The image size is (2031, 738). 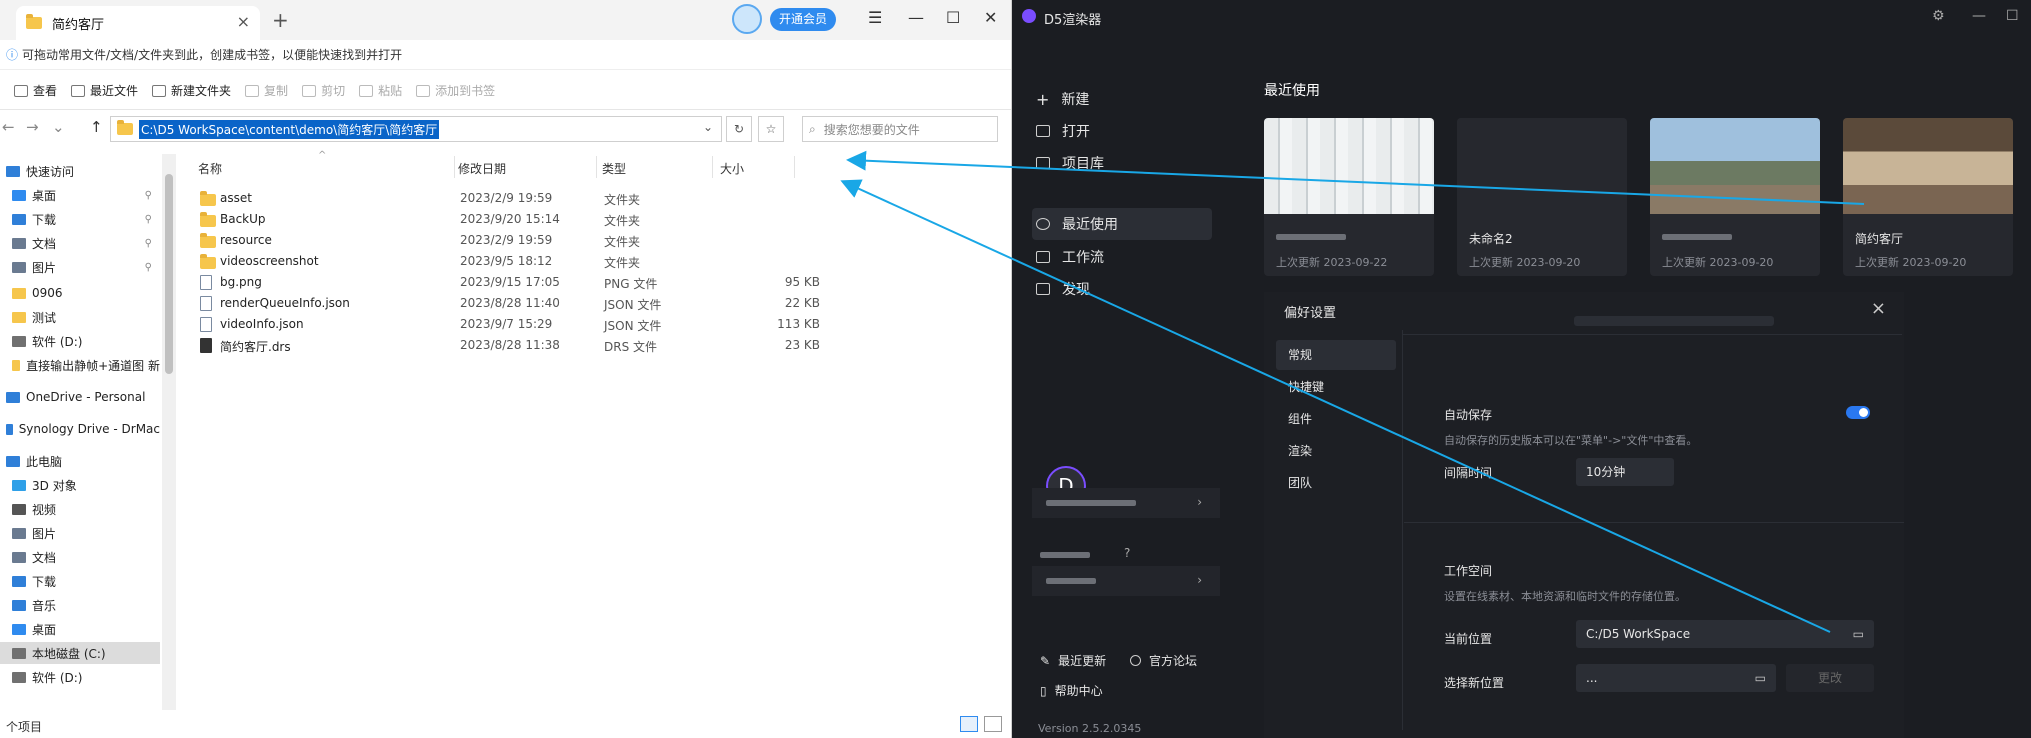 I want to click on file-row: resource 2023/2/9 19:59 文件夹, so click(x=510, y=240).